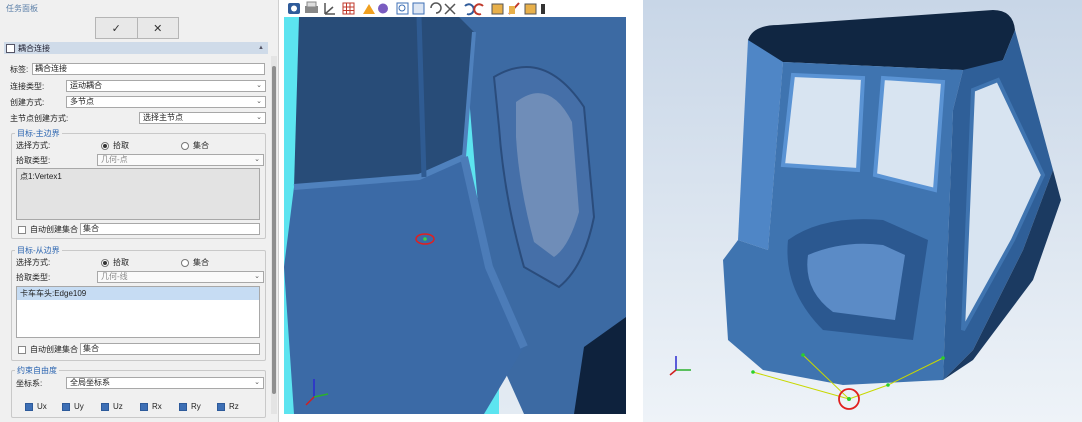  I want to click on display-mode-icon, so click(383, 8).